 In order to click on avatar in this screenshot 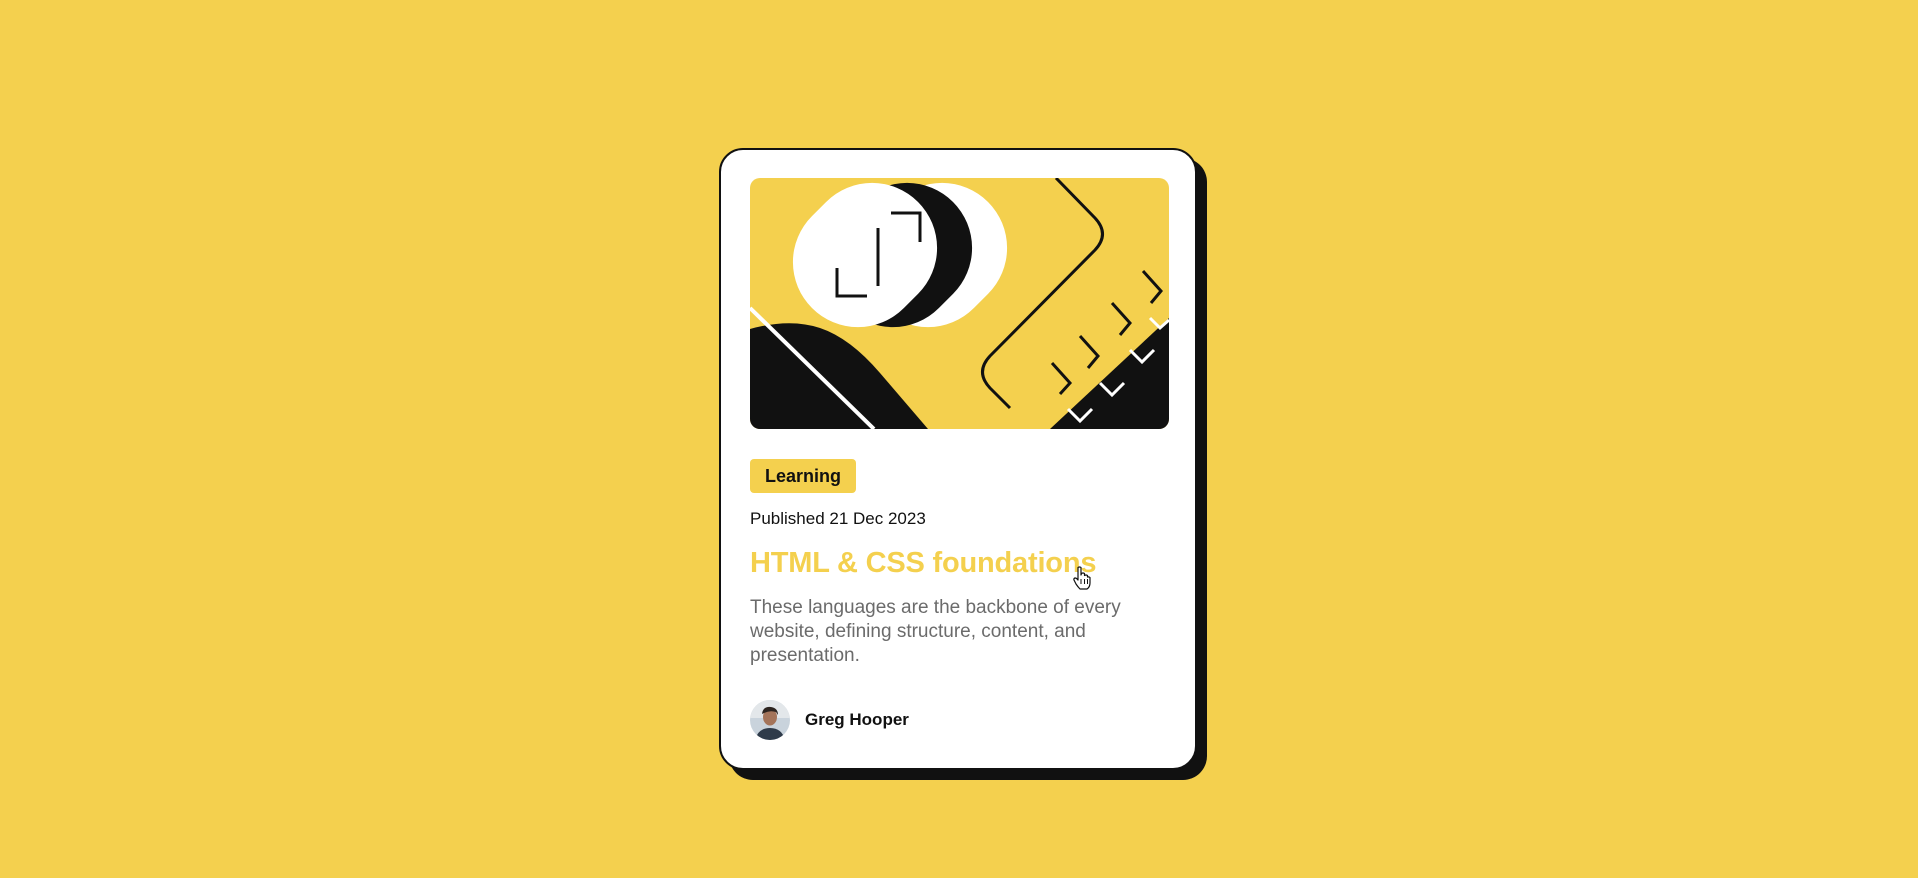, I will do `click(770, 720)`.